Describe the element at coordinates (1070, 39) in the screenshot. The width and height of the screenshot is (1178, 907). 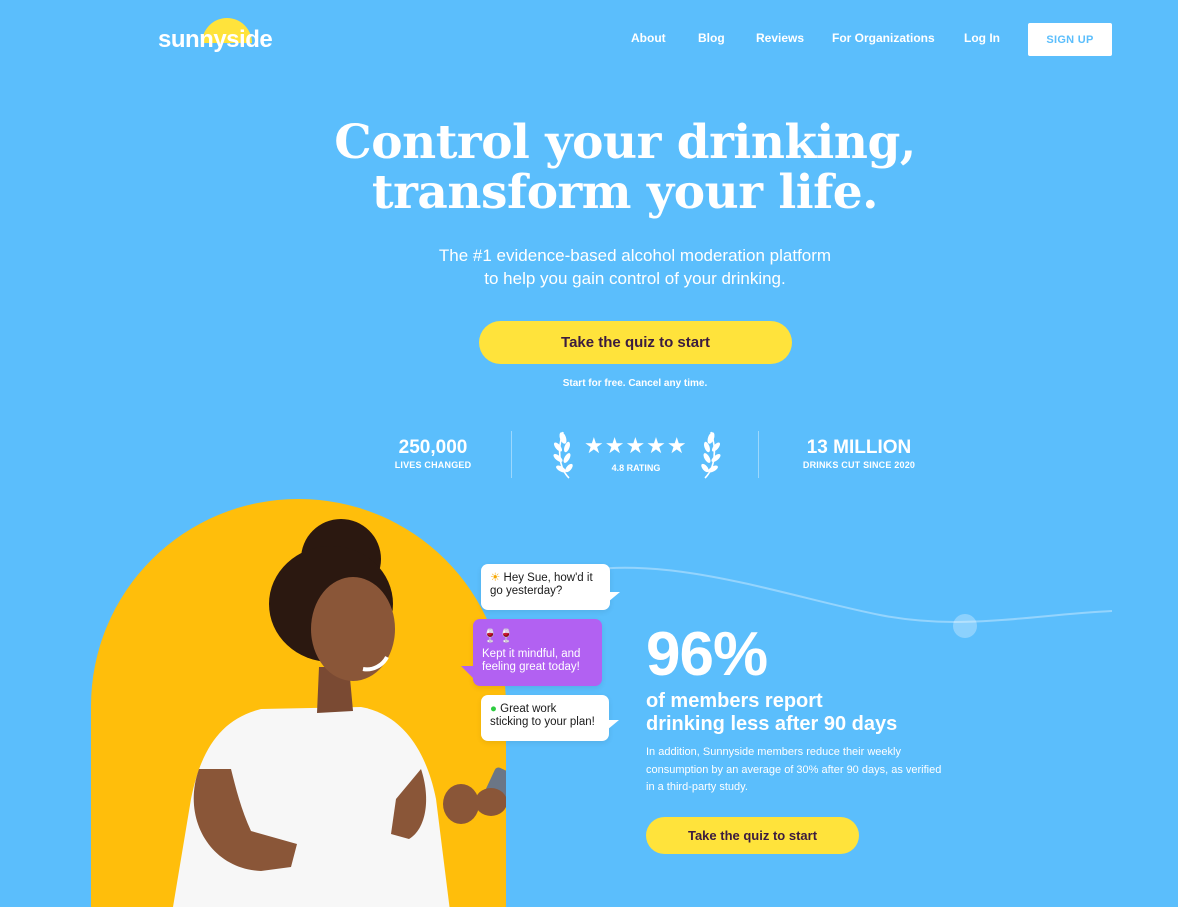
I see `sign-up-button: SIGN UP` at that location.